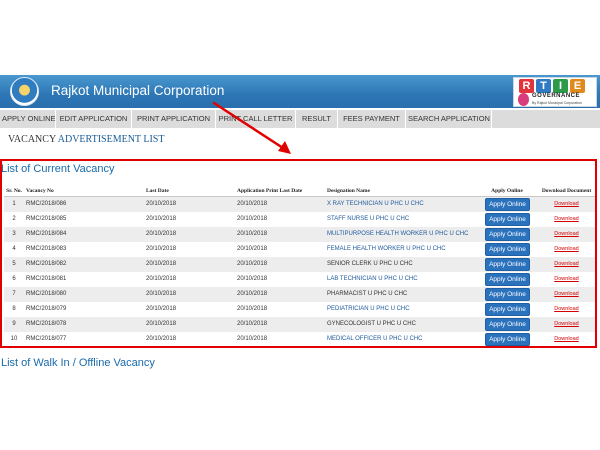  Describe the element at coordinates (111, 139) in the screenshot. I see `page-title-part2: ADVERTISEMENT LIST` at that location.